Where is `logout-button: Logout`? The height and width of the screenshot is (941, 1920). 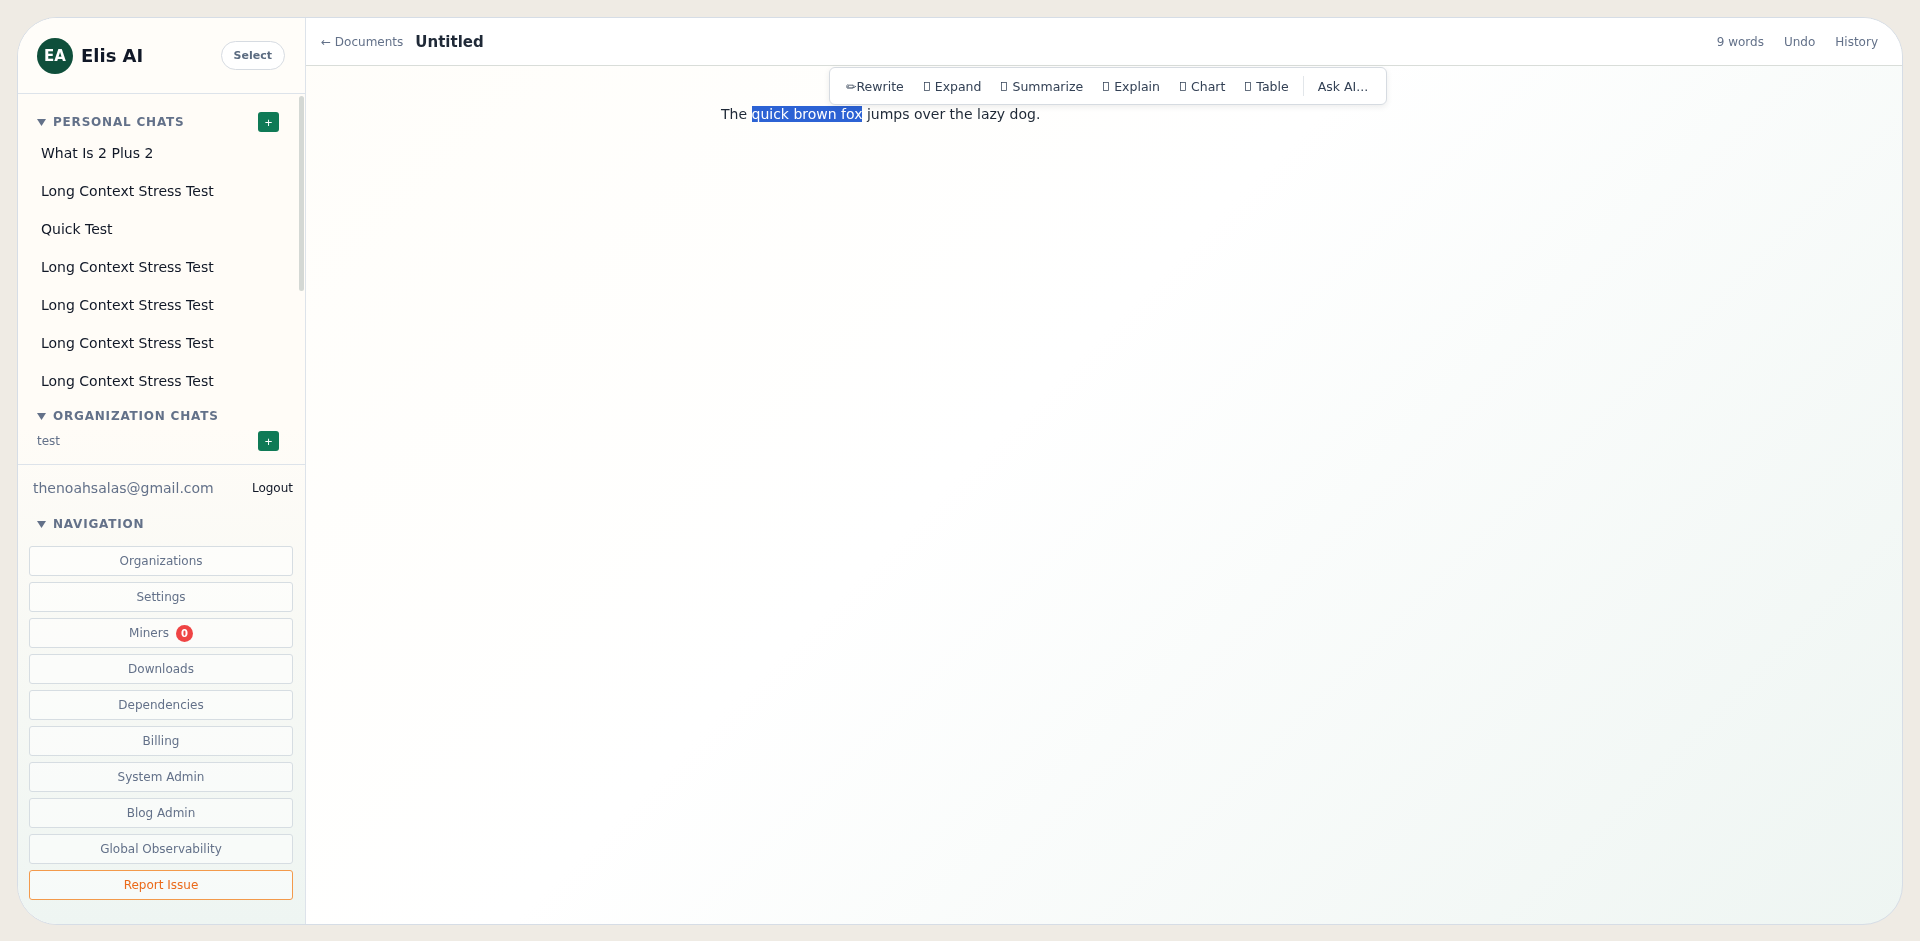
logout-button: Logout is located at coordinates (272, 488).